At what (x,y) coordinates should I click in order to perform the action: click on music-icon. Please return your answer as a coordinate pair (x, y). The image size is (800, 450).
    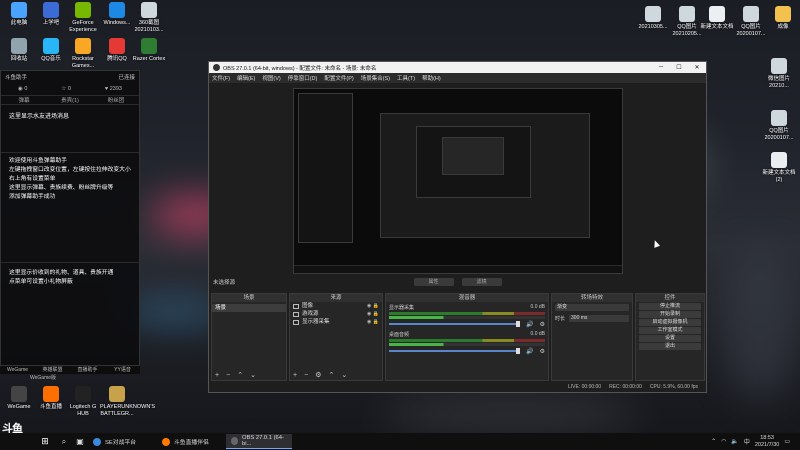
    Looking at the image, I should click on (51, 46).